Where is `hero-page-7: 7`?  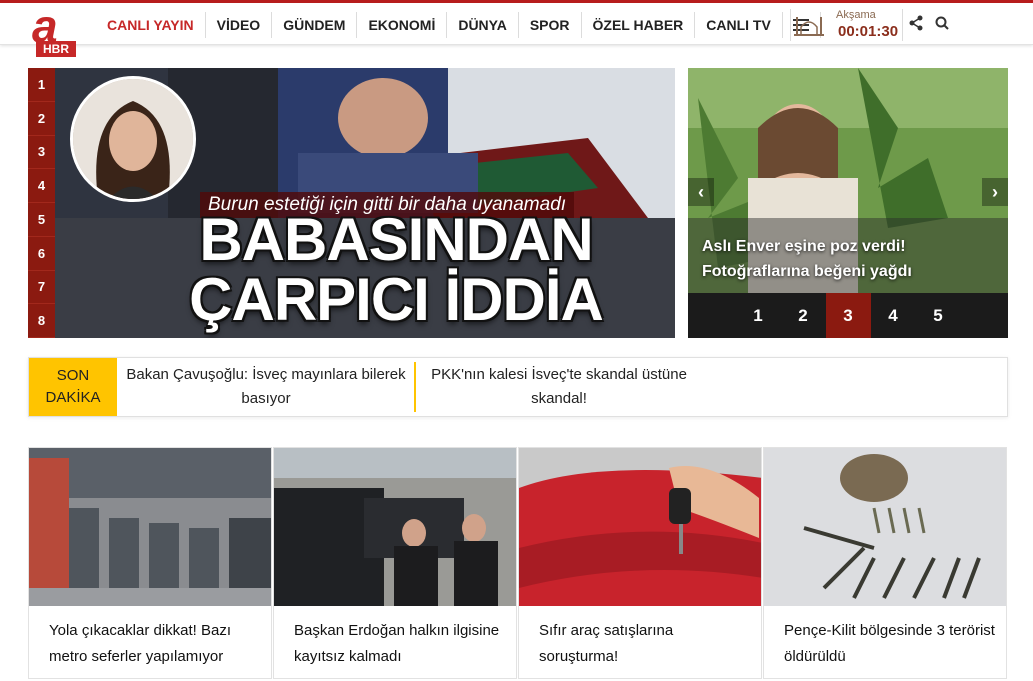
hero-page-7: 7 is located at coordinates (41, 287).